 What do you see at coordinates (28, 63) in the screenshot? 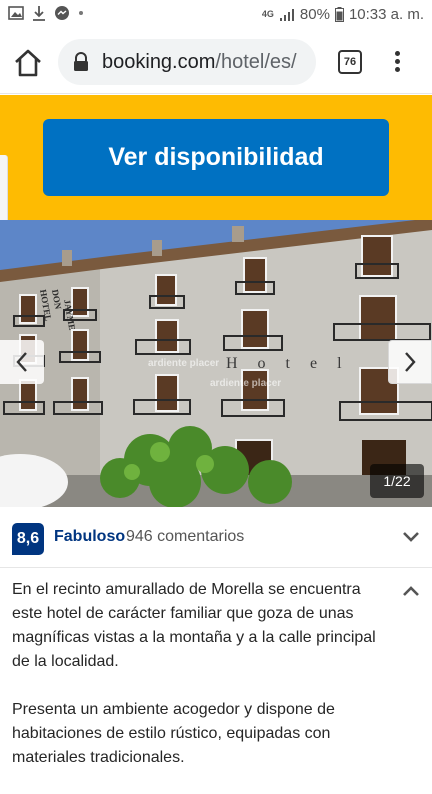
I see `home-icon` at bounding box center [28, 63].